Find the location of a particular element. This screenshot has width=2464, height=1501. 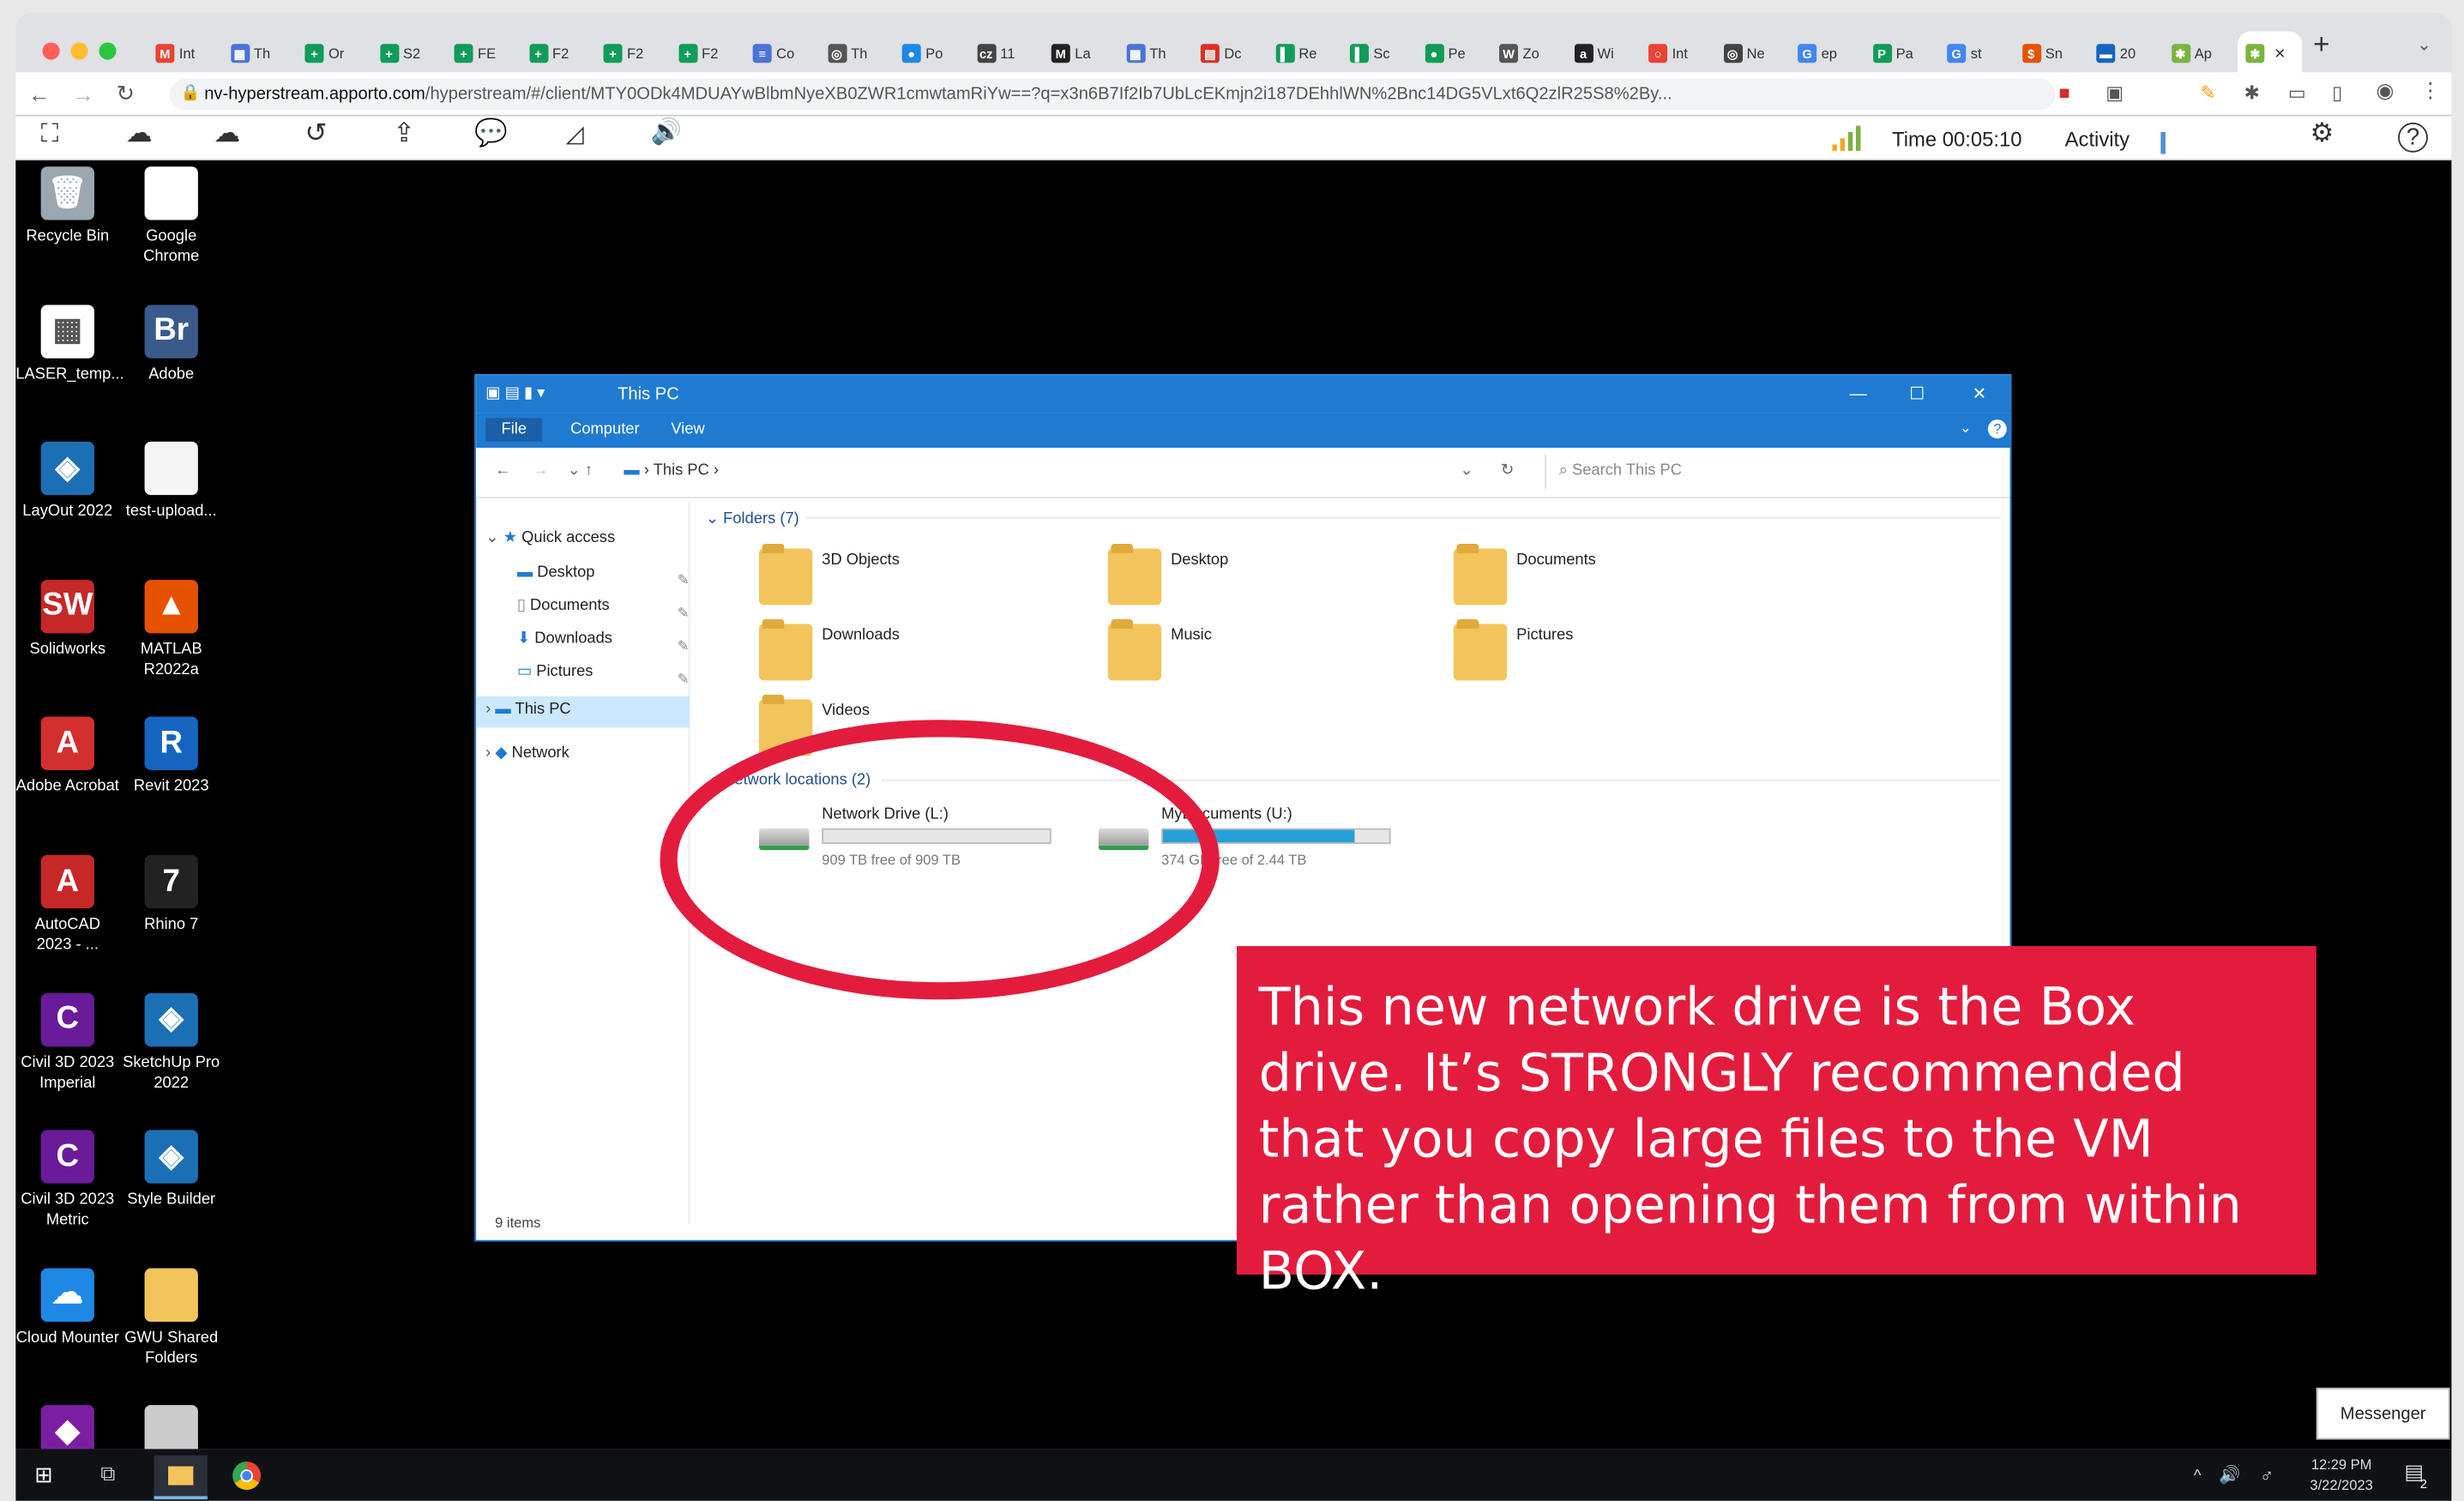

nav-item-desktop: ▬ Desktop is located at coordinates (556, 573).